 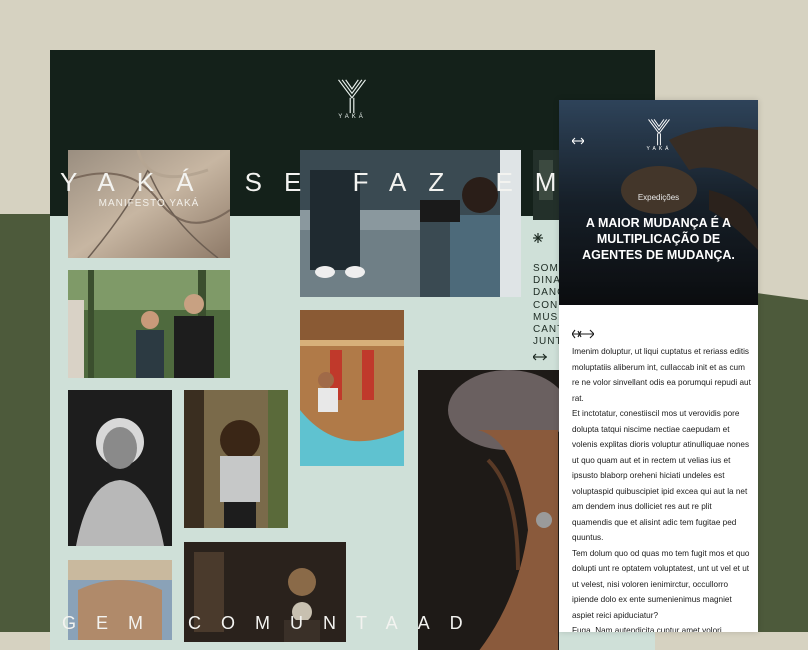 What do you see at coordinates (488, 510) in the screenshot?
I see `praying-hands-photo` at bounding box center [488, 510].